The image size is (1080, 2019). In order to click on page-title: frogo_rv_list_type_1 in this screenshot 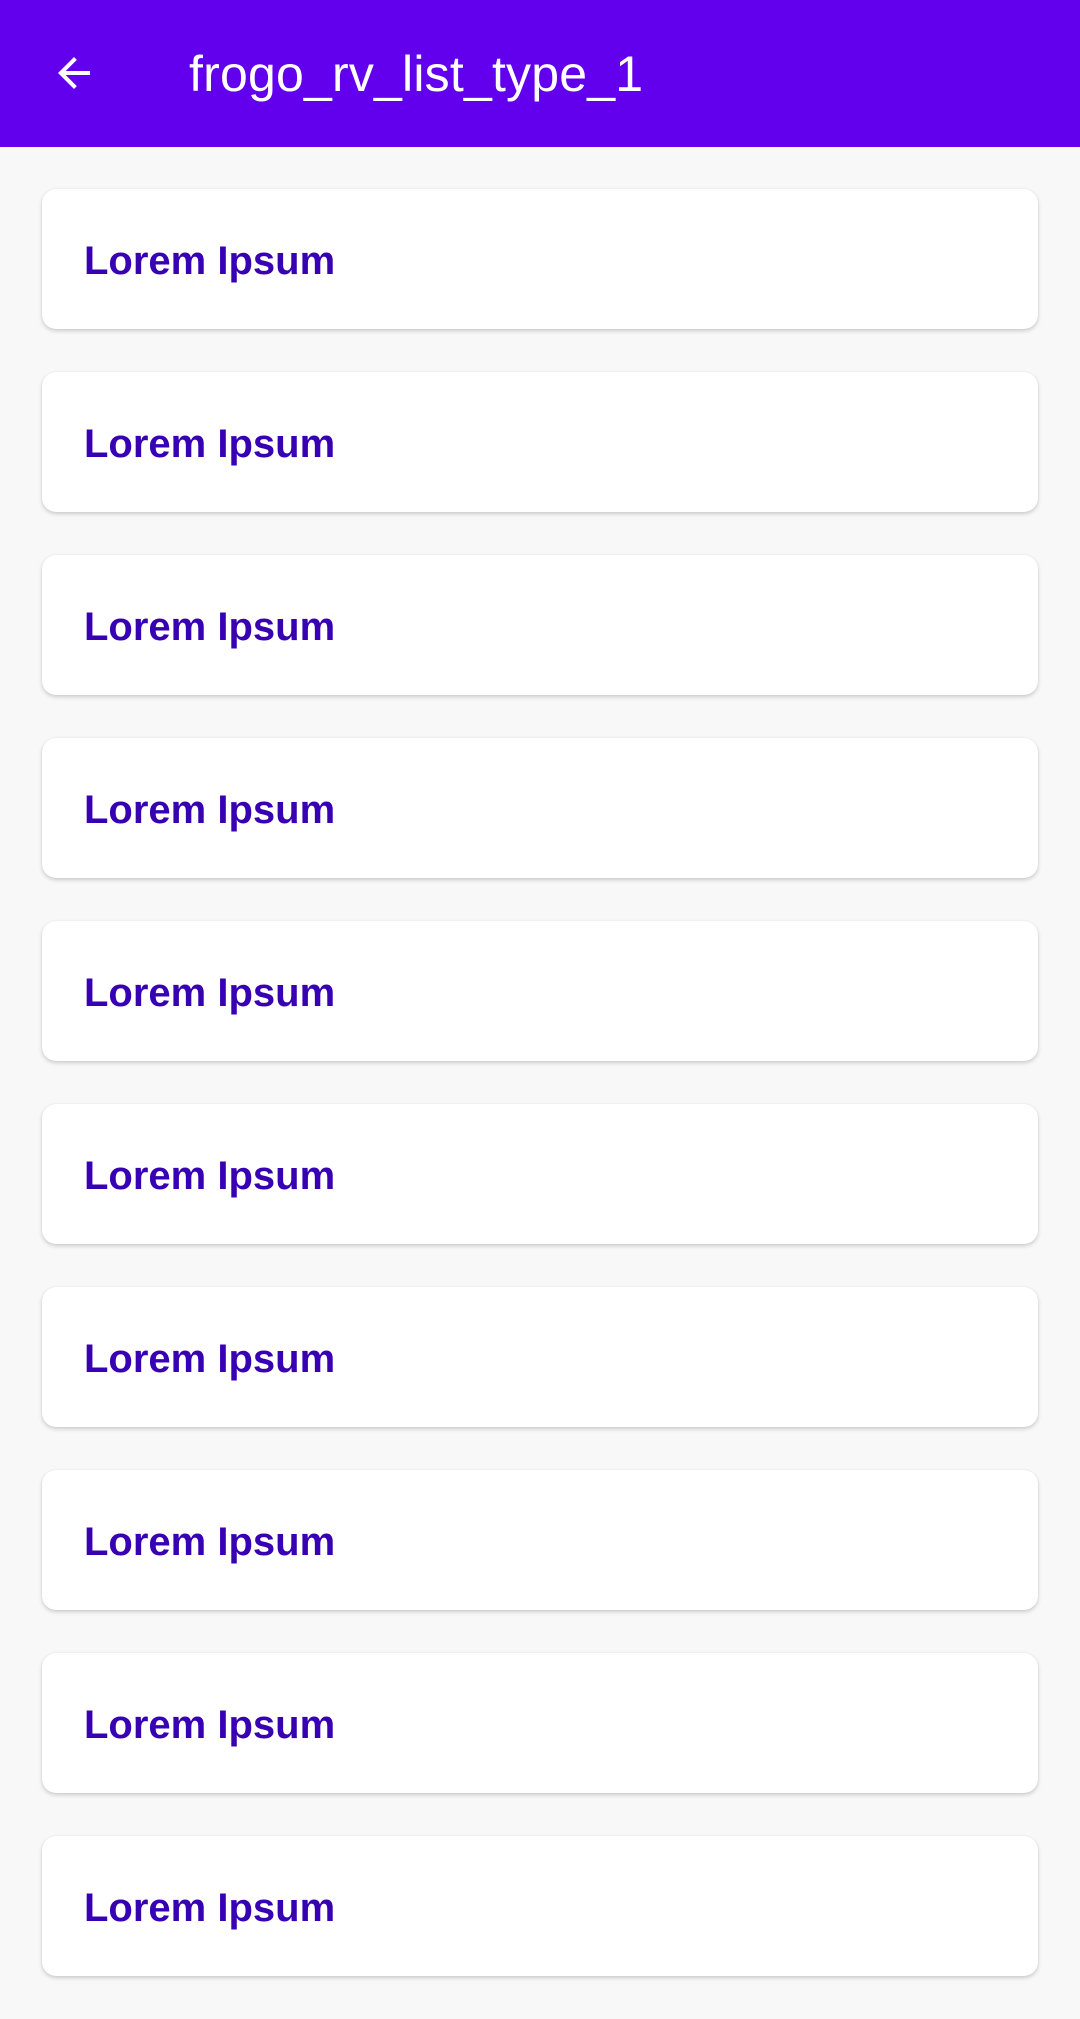, I will do `click(416, 73)`.